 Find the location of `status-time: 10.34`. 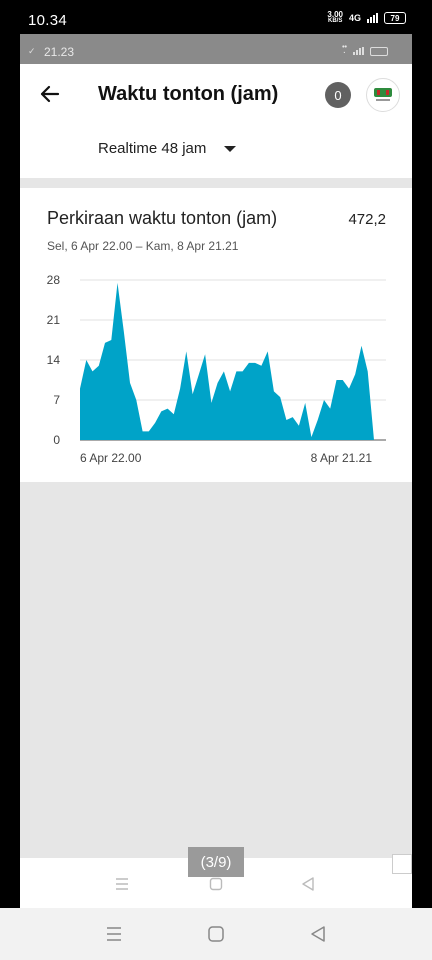

status-time: 10.34 is located at coordinates (48, 20).